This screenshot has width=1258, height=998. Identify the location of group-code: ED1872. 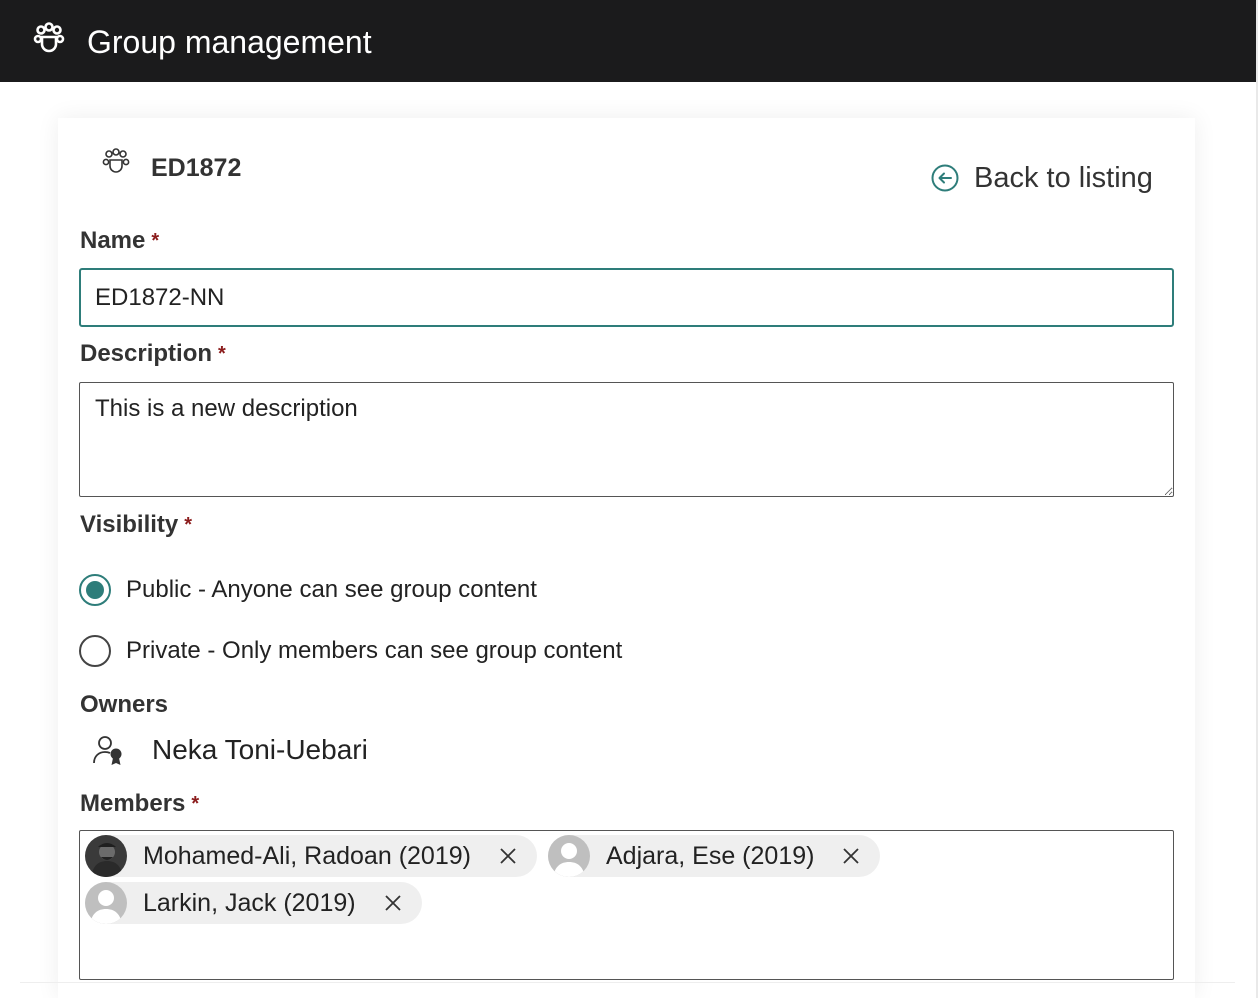
(196, 168).